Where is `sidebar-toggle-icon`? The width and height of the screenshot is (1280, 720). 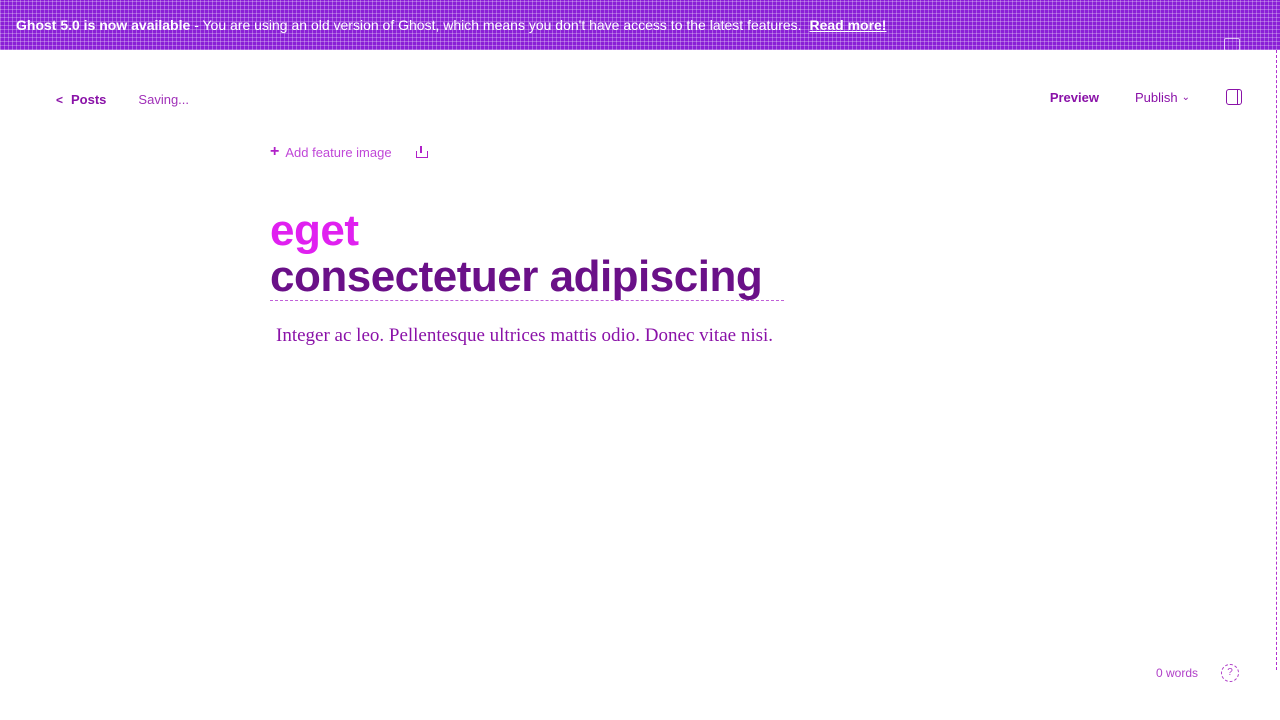
sidebar-toggle-icon is located at coordinates (1232, 44).